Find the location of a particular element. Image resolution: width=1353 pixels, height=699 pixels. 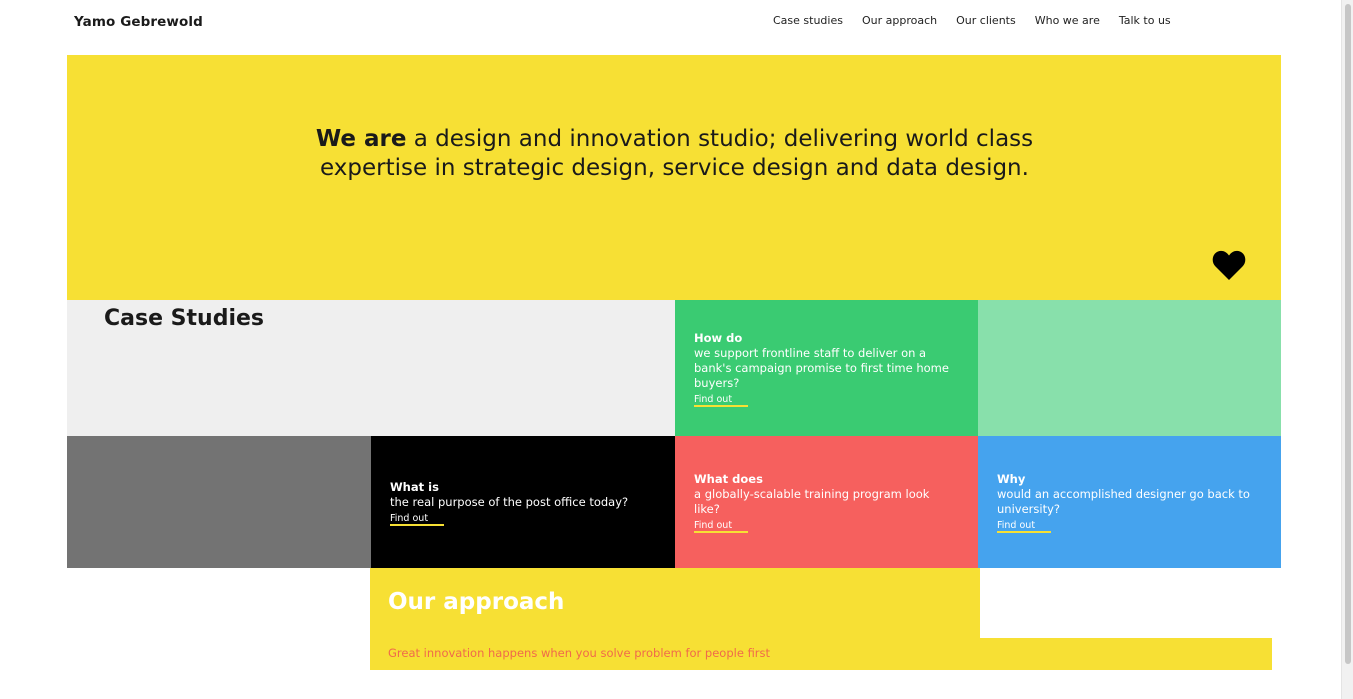

approach-title: Our approach is located at coordinates (476, 602).